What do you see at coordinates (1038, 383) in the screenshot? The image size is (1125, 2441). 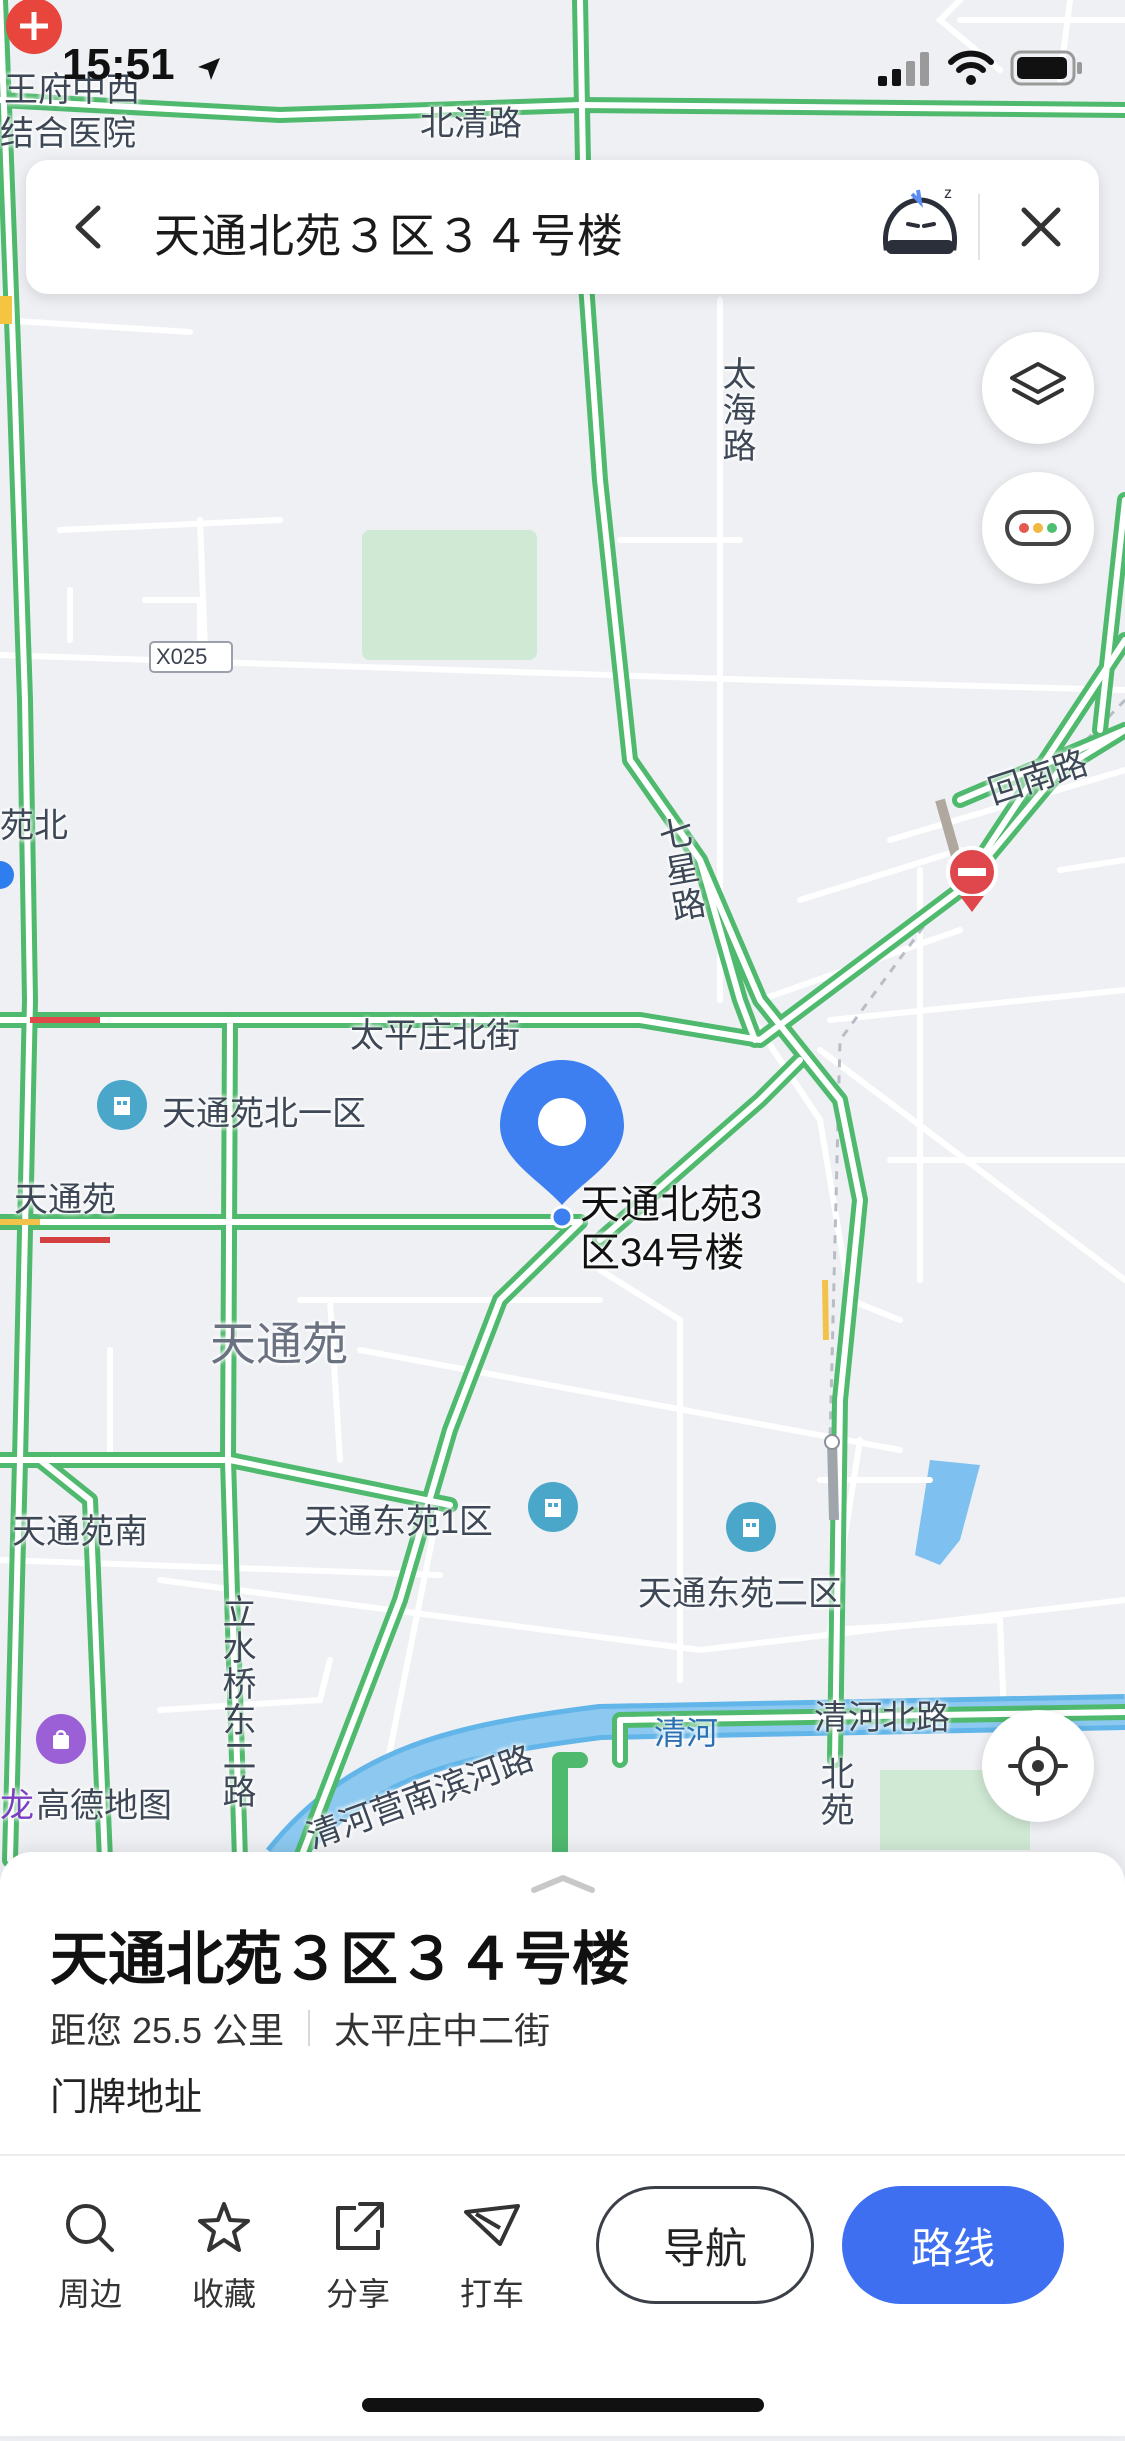 I see `layers-icon` at bounding box center [1038, 383].